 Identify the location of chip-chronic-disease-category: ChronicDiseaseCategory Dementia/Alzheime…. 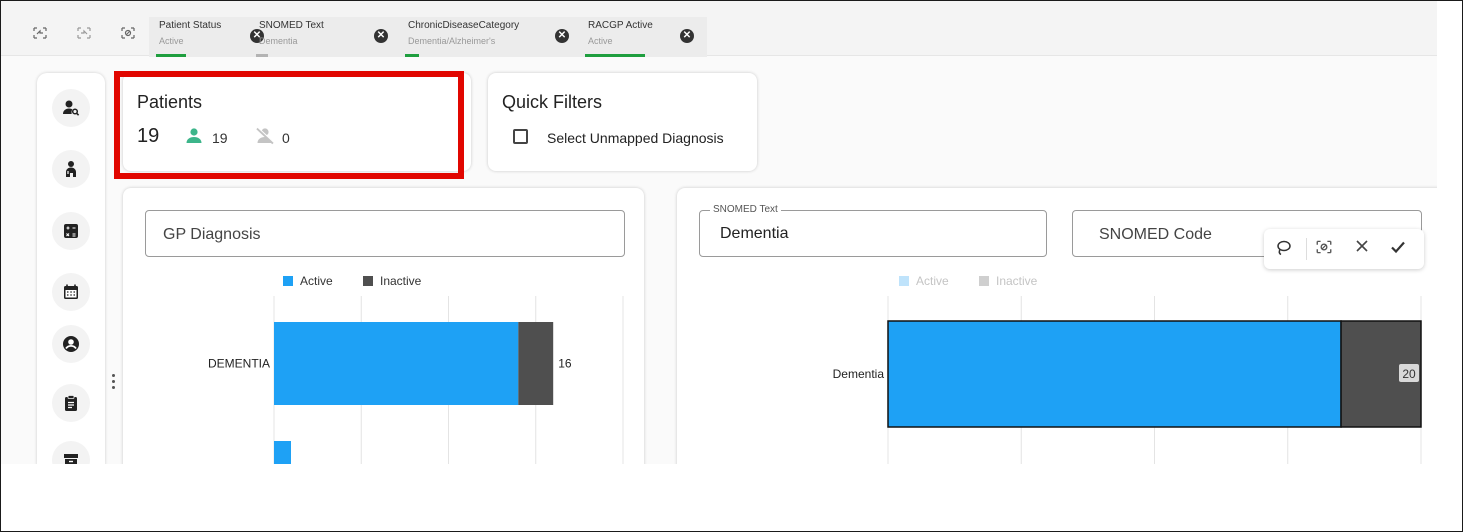
(483, 37).